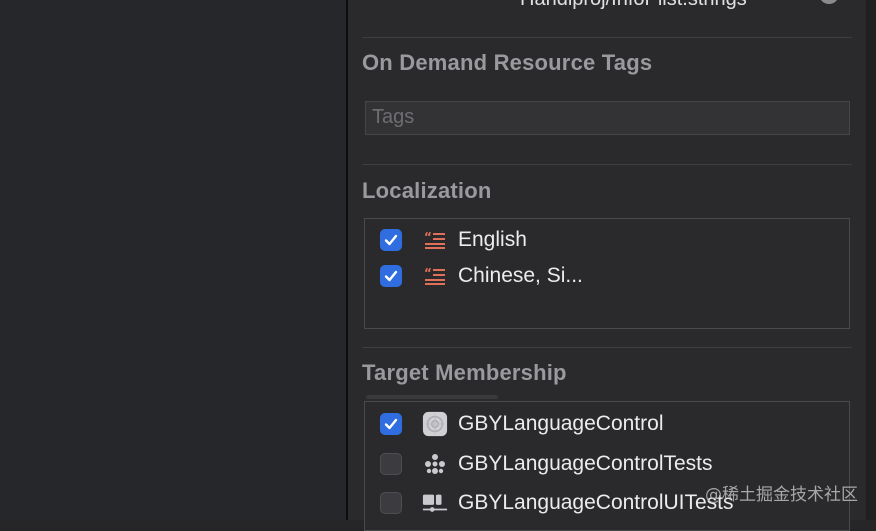 The image size is (876, 531). Describe the element at coordinates (391, 464) in the screenshot. I see `tests-target-checkbox` at that location.